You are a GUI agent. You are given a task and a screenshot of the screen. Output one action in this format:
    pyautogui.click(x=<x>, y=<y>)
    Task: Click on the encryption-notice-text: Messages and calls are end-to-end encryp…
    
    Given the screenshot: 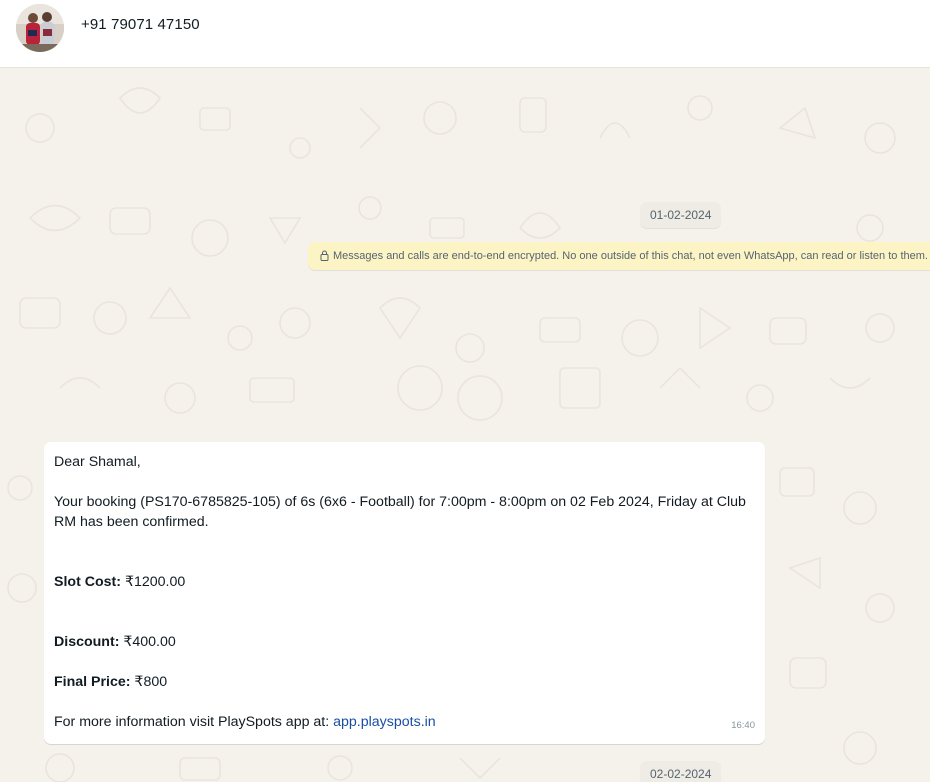 What is the action you would take?
    pyautogui.click(x=630, y=256)
    